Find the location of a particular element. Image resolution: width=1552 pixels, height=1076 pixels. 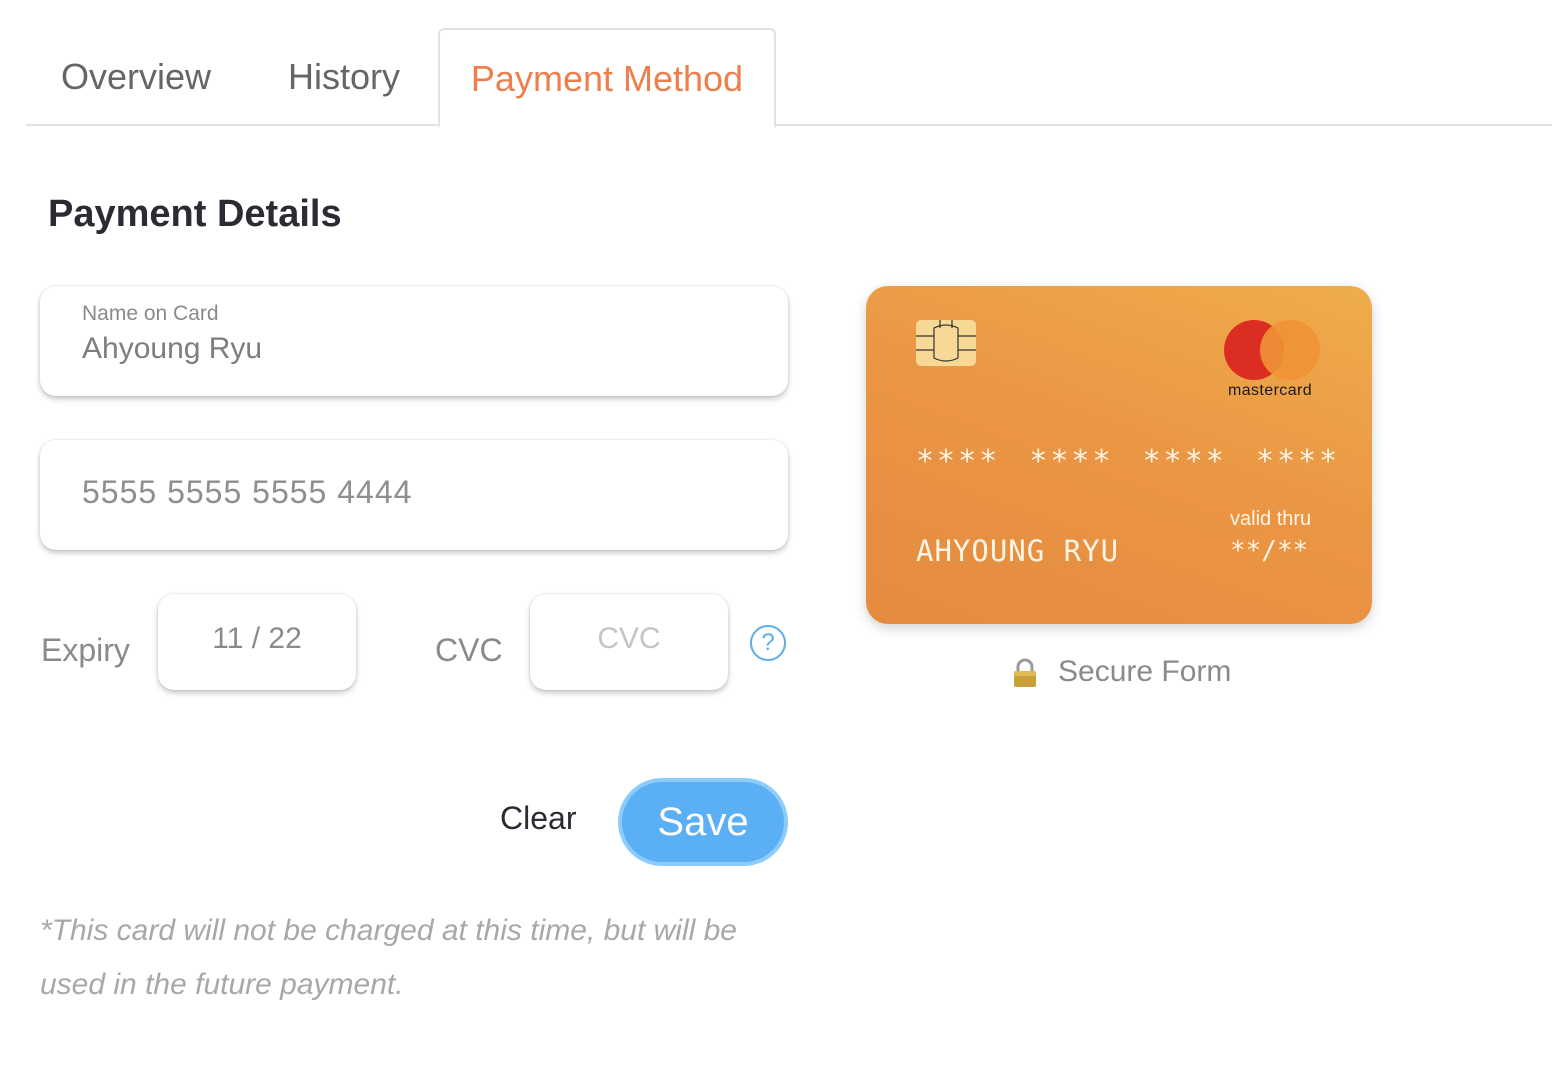

mastercard-wordmark: mastercard is located at coordinates (1270, 390).